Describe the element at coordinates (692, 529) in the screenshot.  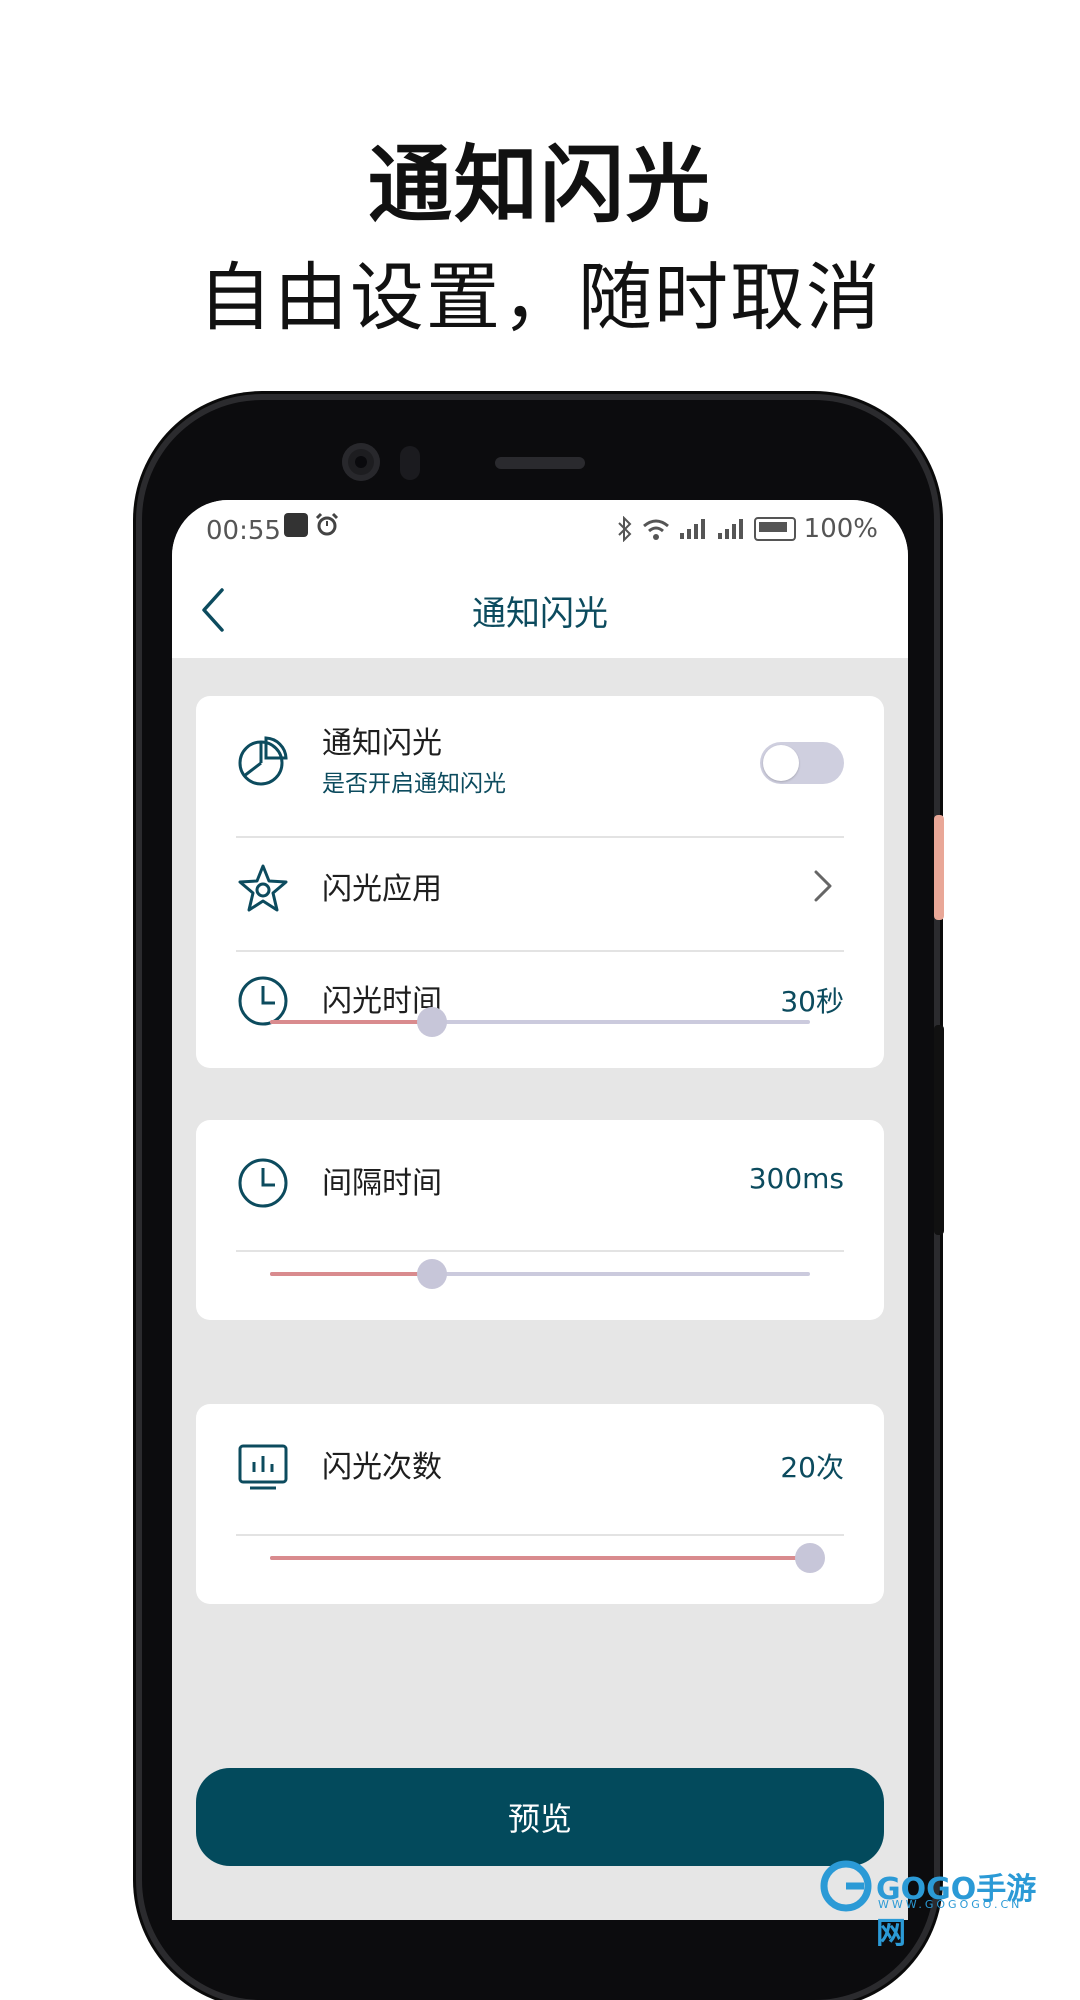
I see `signal-icon` at that location.